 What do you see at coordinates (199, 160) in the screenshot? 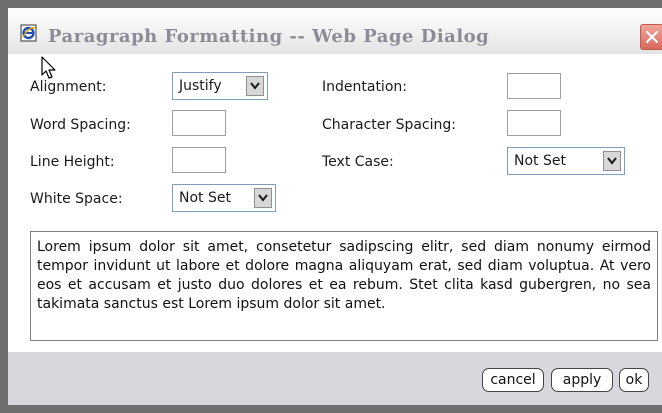
I see `line-height-input` at bounding box center [199, 160].